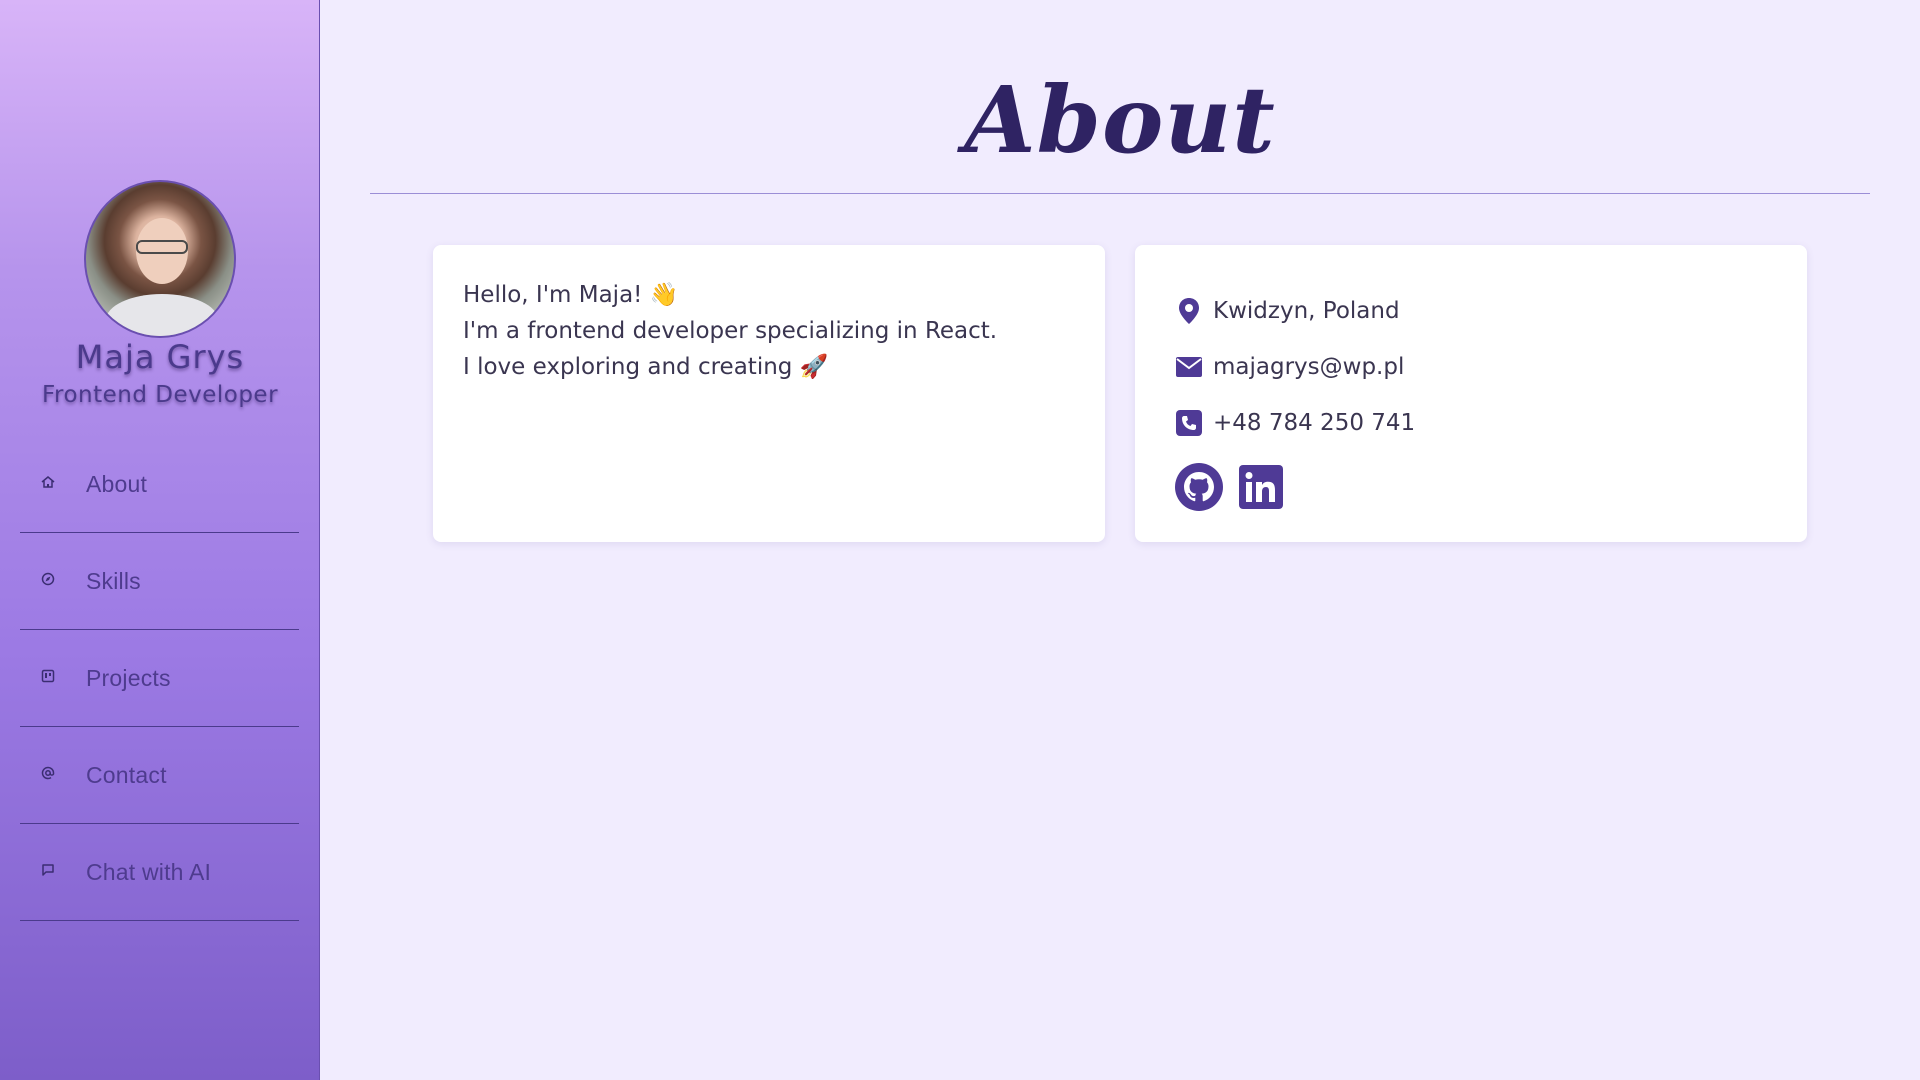 This screenshot has width=1920, height=1080. I want to click on sidebar-item-chat-with-ai: Chat with AI, so click(159, 872).